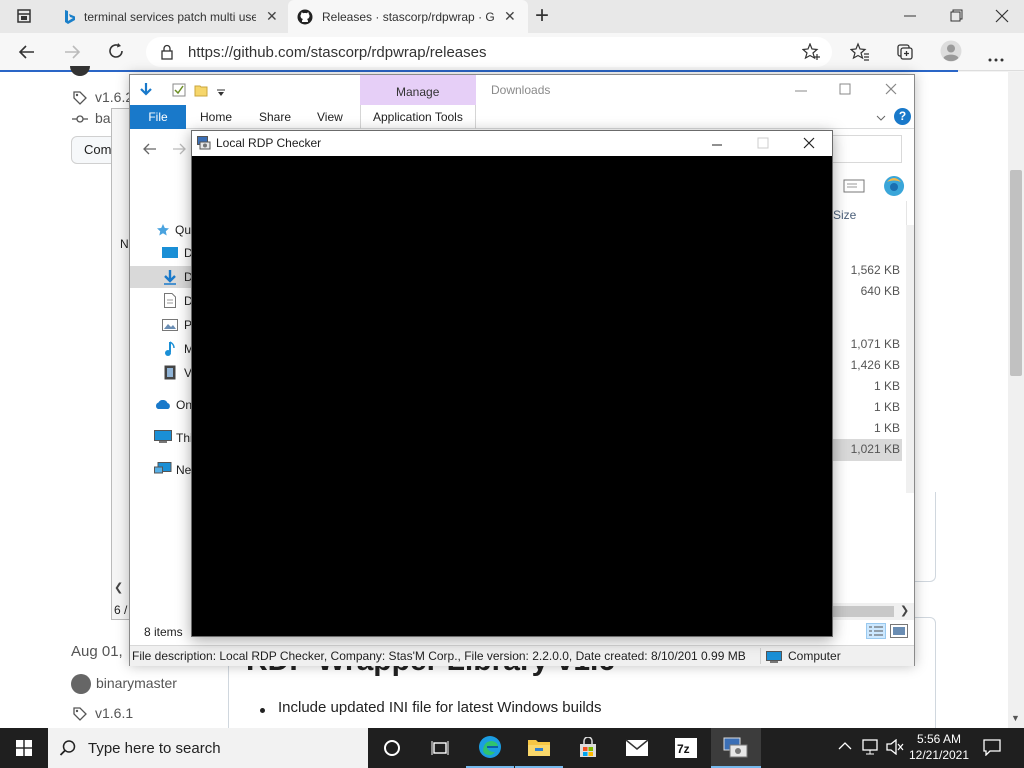 Image resolution: width=1024 pixels, height=768 pixels. I want to click on 7zip-icon: 7z, so click(686, 748).